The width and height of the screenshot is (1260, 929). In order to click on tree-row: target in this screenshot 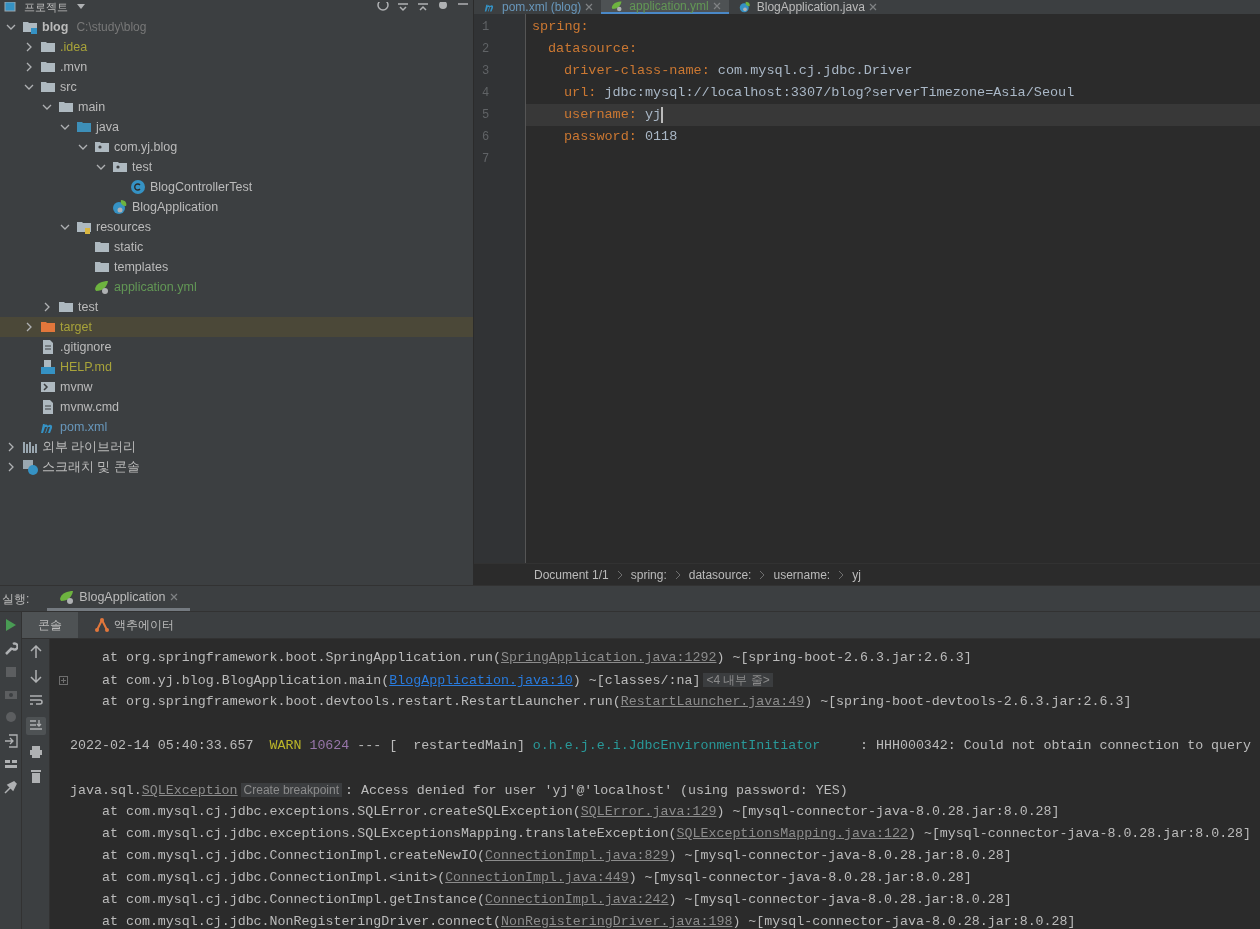, I will do `click(236, 327)`.